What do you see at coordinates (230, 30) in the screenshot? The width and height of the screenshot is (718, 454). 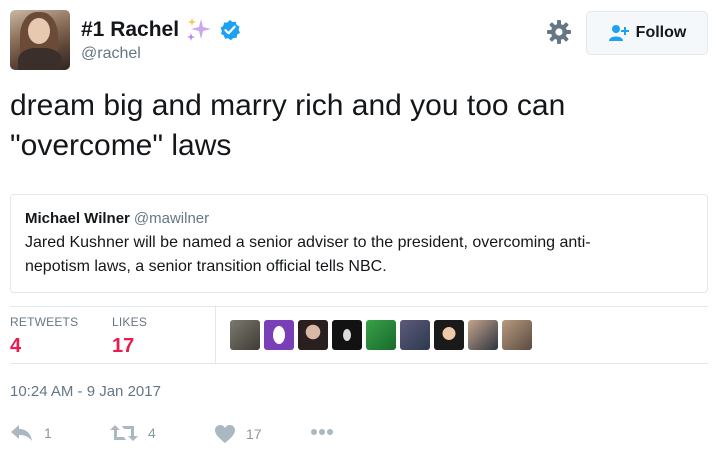 I see `verified-badge-icon` at bounding box center [230, 30].